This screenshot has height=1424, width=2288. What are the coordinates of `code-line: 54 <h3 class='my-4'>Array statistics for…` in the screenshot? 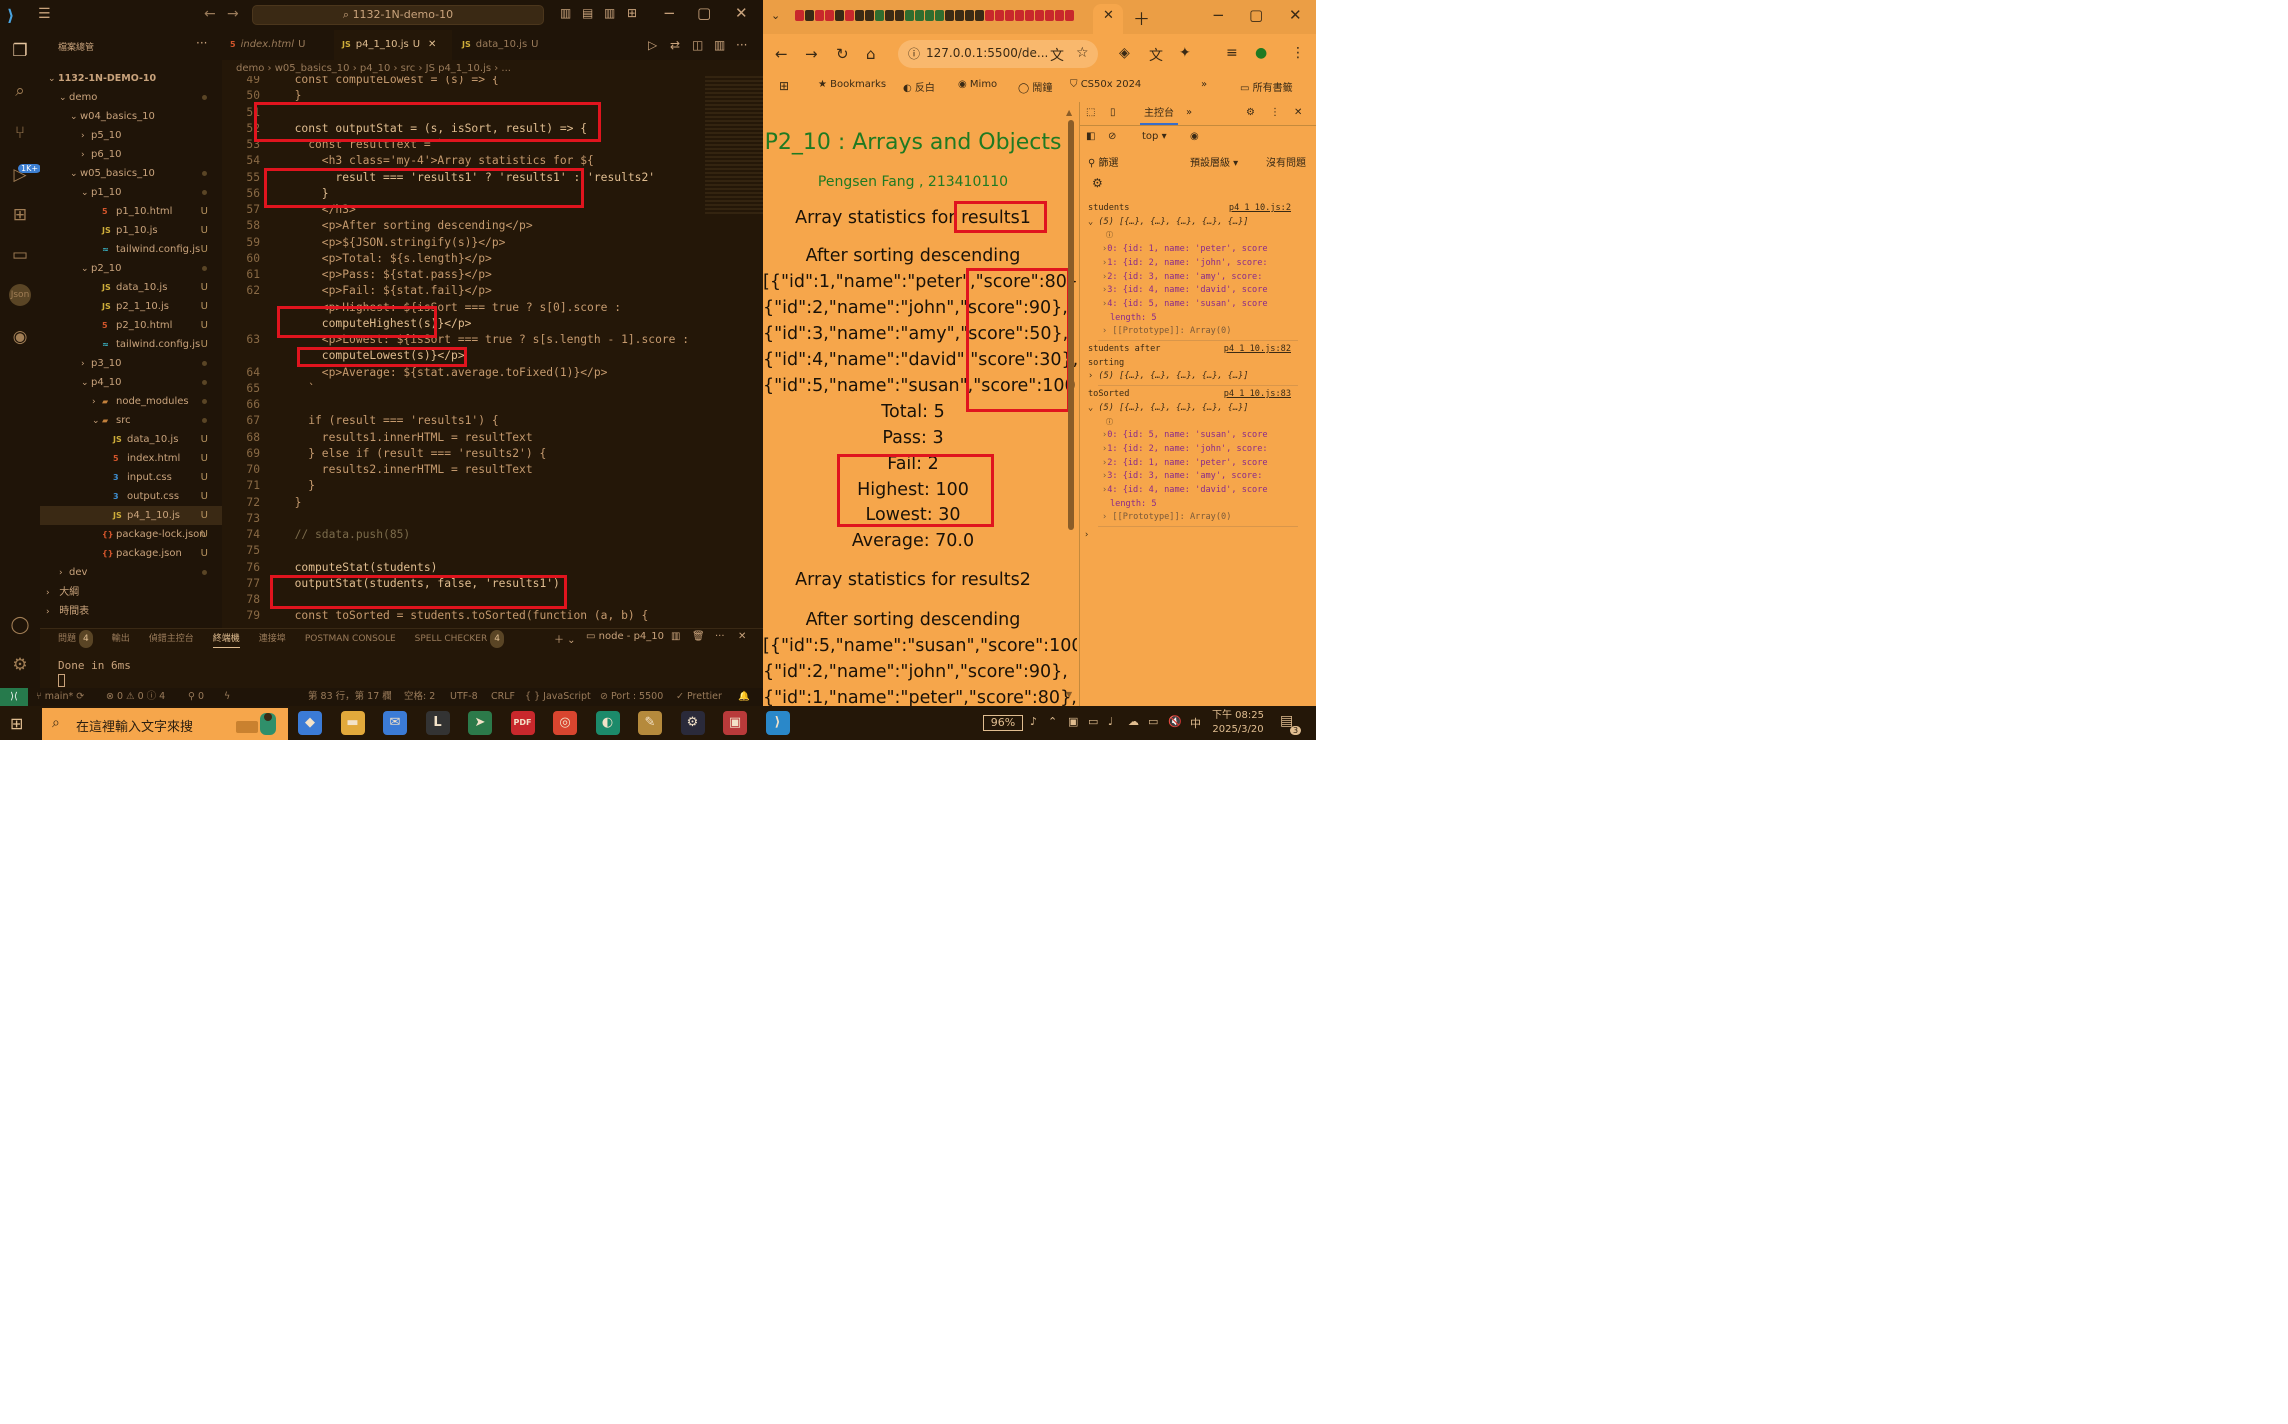 It's located at (462, 161).